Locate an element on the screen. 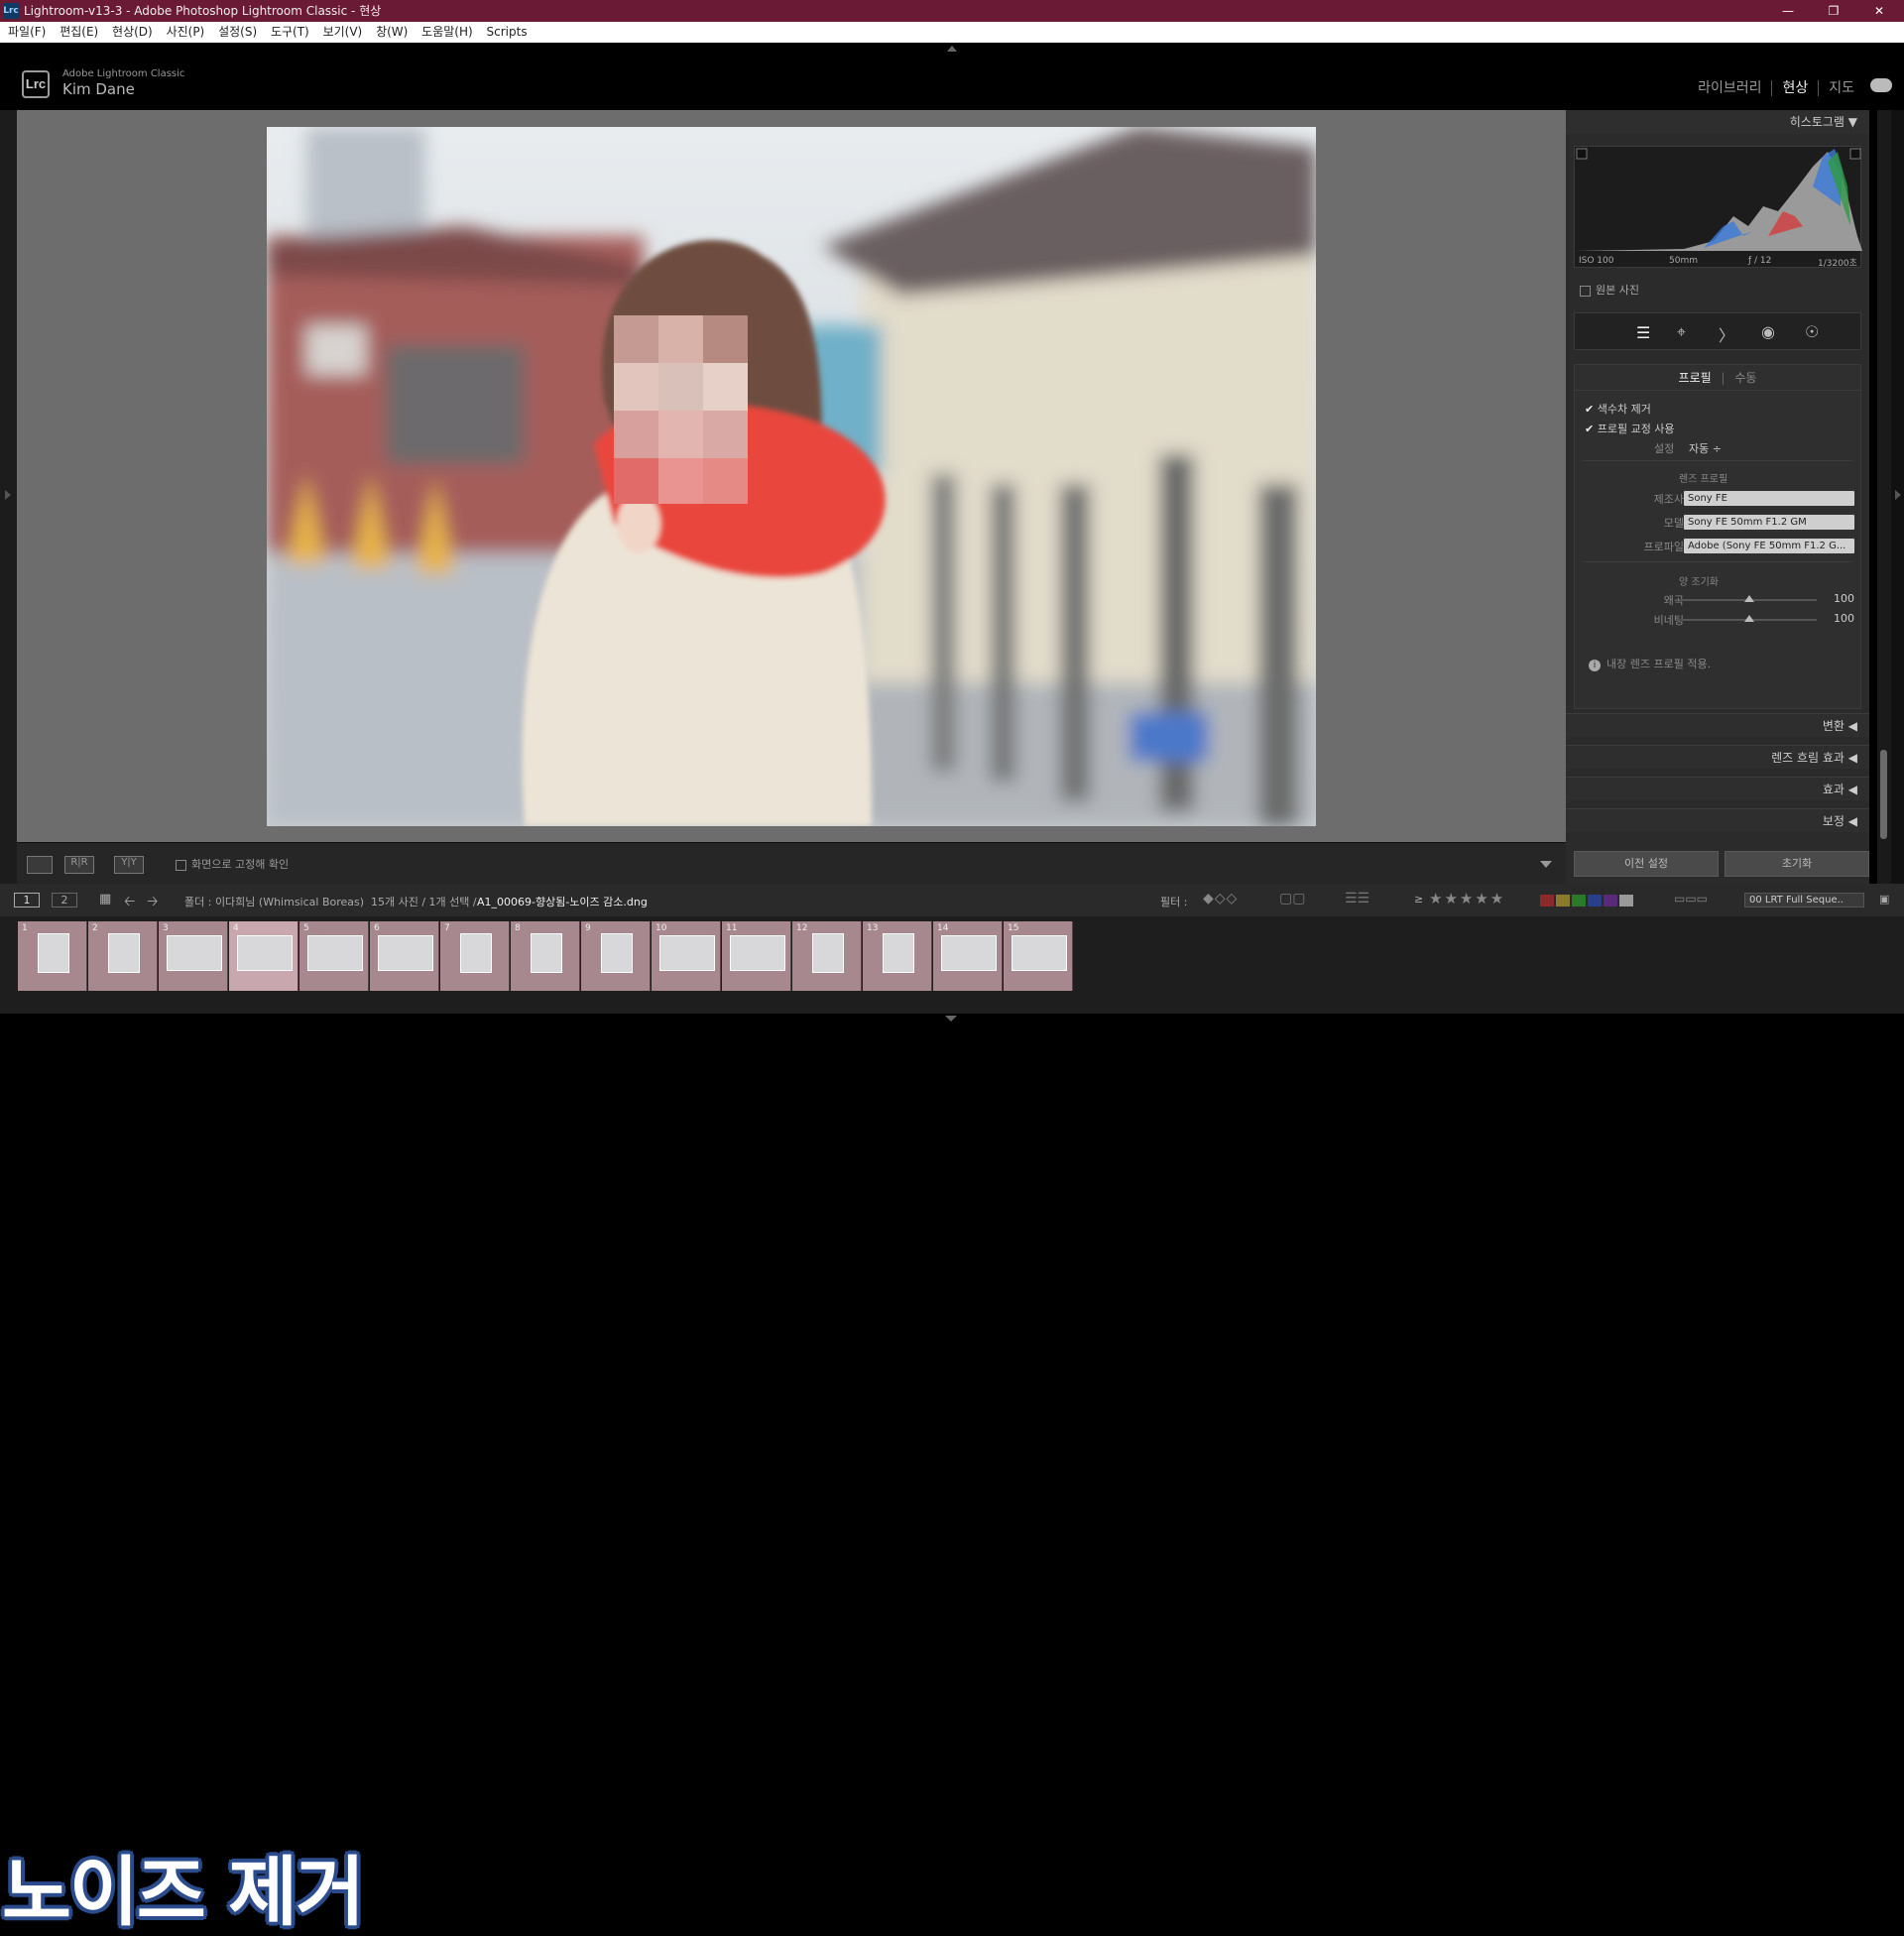 The width and height of the screenshot is (1904, 1936). histogram-header: 히스토그램 ▼ is located at coordinates (1717, 122).